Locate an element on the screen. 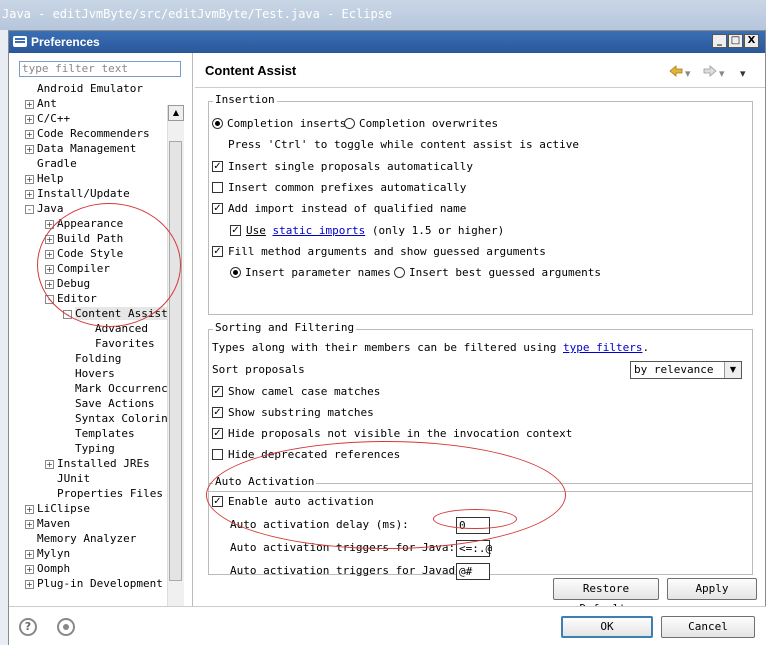 The image size is (766, 647). tree-item: Templates is located at coordinates (99, 433).